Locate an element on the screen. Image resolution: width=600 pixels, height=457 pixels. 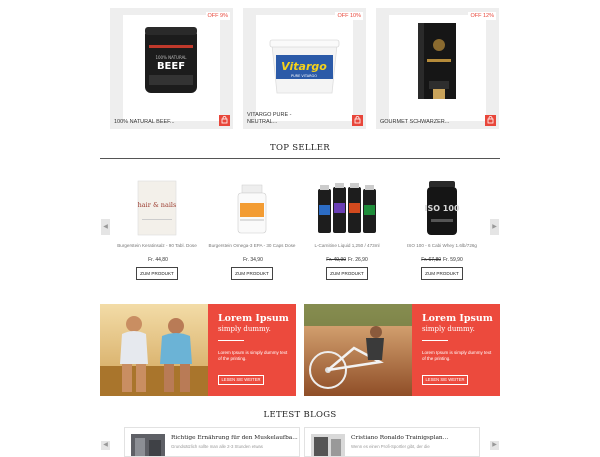
product-price: Fr. 44,80 is located at coordinates (157, 260).